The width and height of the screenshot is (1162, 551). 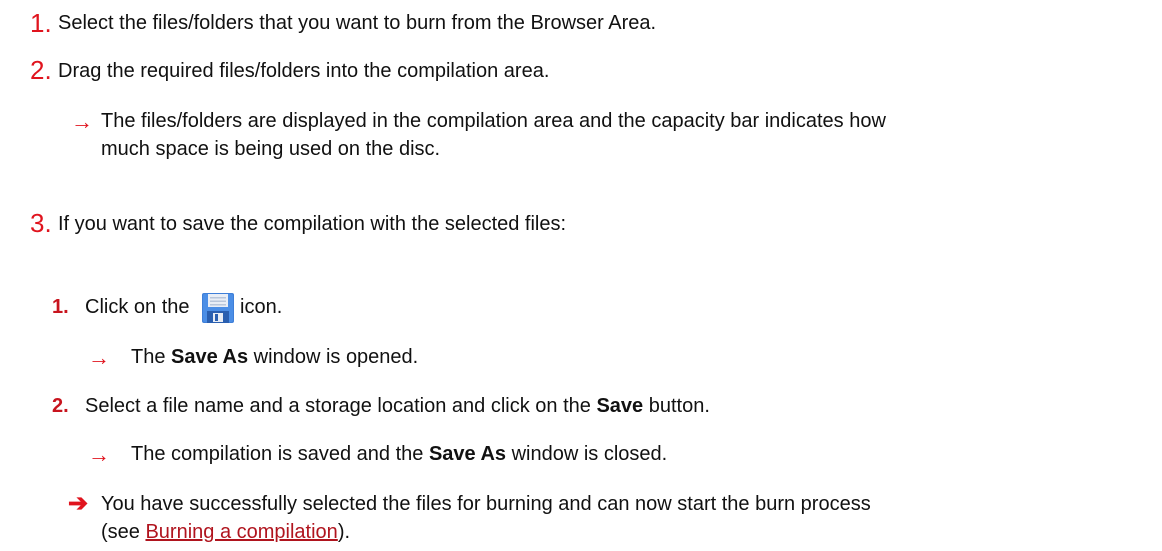 What do you see at coordinates (60, 307) in the screenshot?
I see `substep-1-number: 1.` at bounding box center [60, 307].